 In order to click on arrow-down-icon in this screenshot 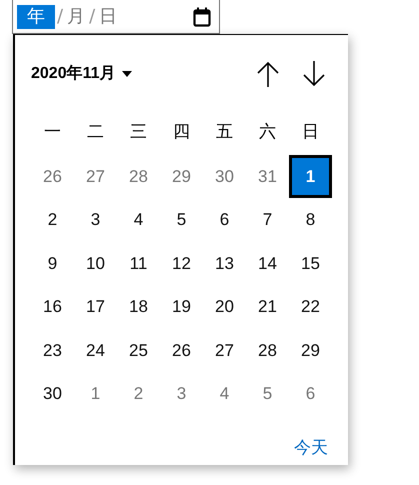, I will do `click(314, 74)`.